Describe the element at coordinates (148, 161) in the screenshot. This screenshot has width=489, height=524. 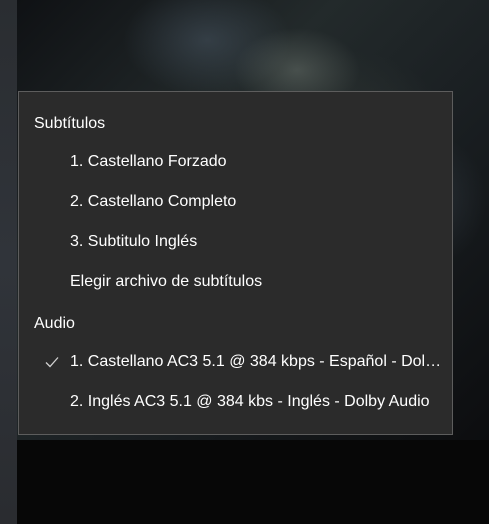
I see `menu-item-label: 1. Castellano Forzado` at that location.